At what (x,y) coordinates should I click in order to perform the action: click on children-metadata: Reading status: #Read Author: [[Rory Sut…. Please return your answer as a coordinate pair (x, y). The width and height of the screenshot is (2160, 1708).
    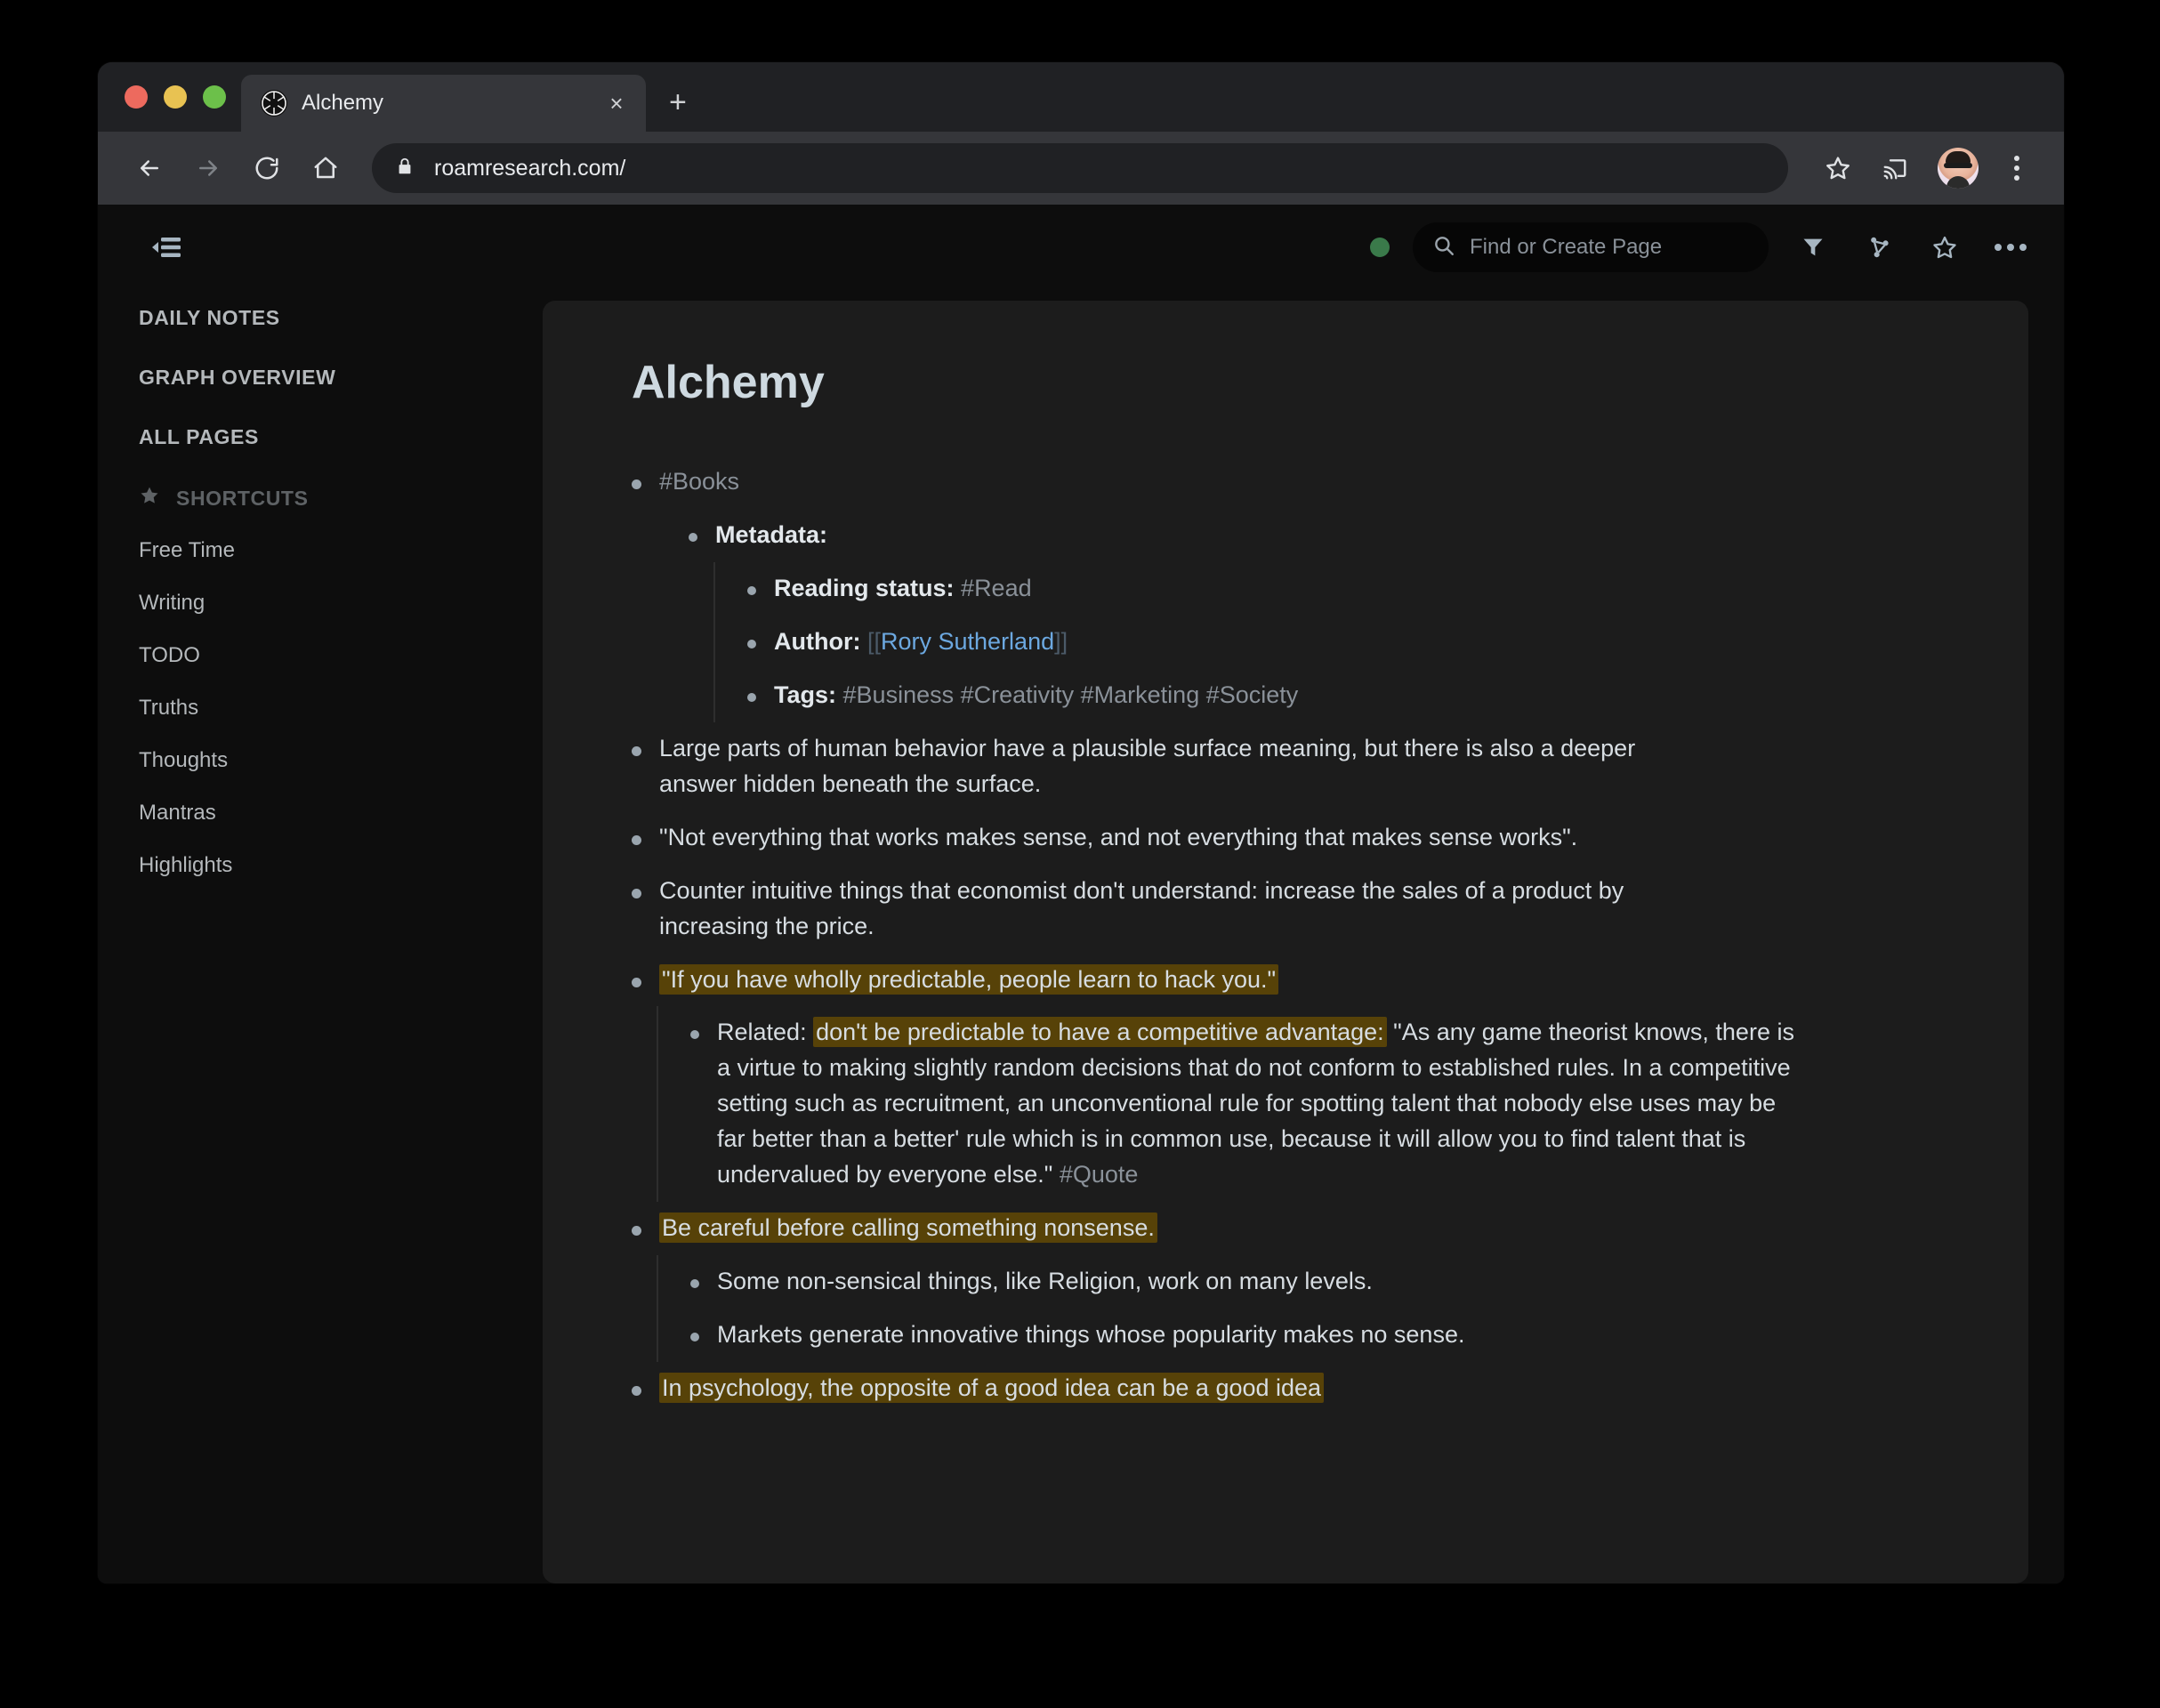
    Looking at the image, I should click on (1339, 641).